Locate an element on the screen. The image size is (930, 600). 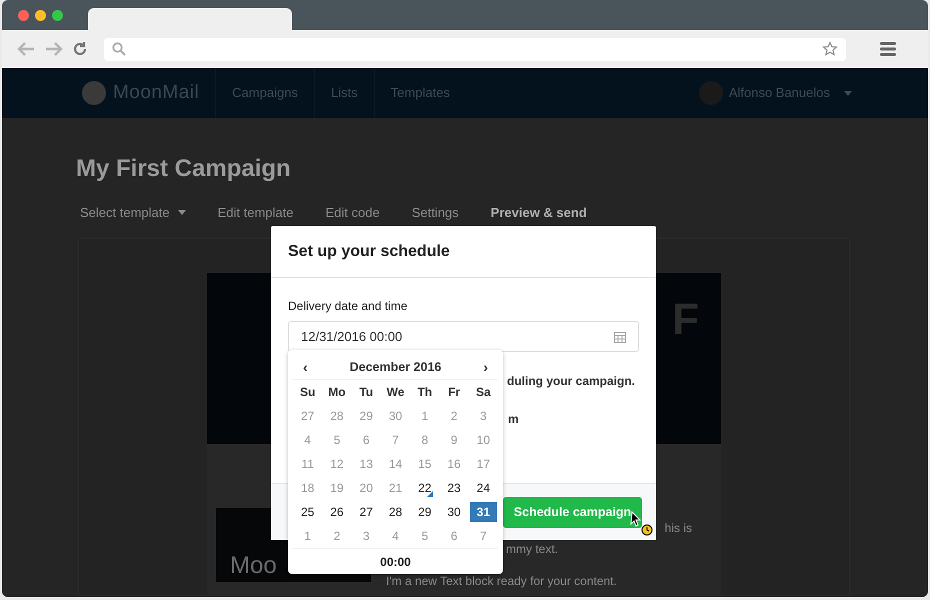
calendar-day: 12 is located at coordinates (337, 464).